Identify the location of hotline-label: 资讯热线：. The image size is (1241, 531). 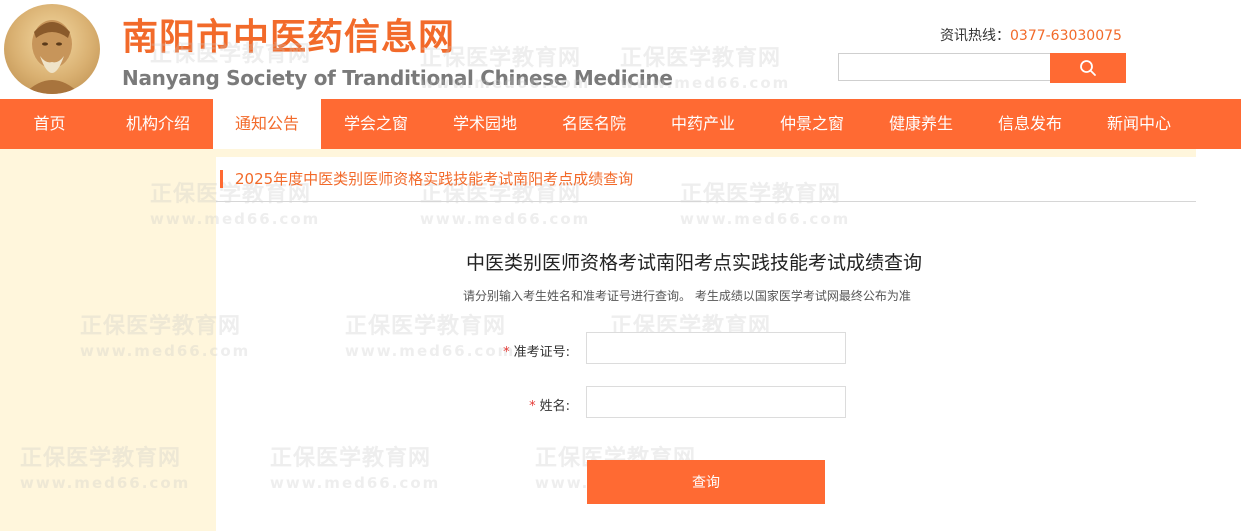
(975, 36).